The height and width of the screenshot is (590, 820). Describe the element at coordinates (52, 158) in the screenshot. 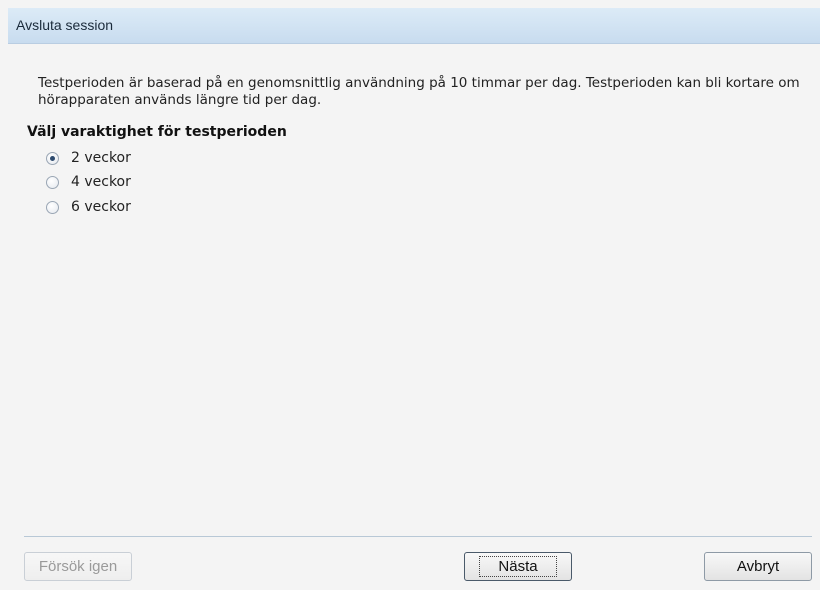

I see `radio-button-selected` at that location.